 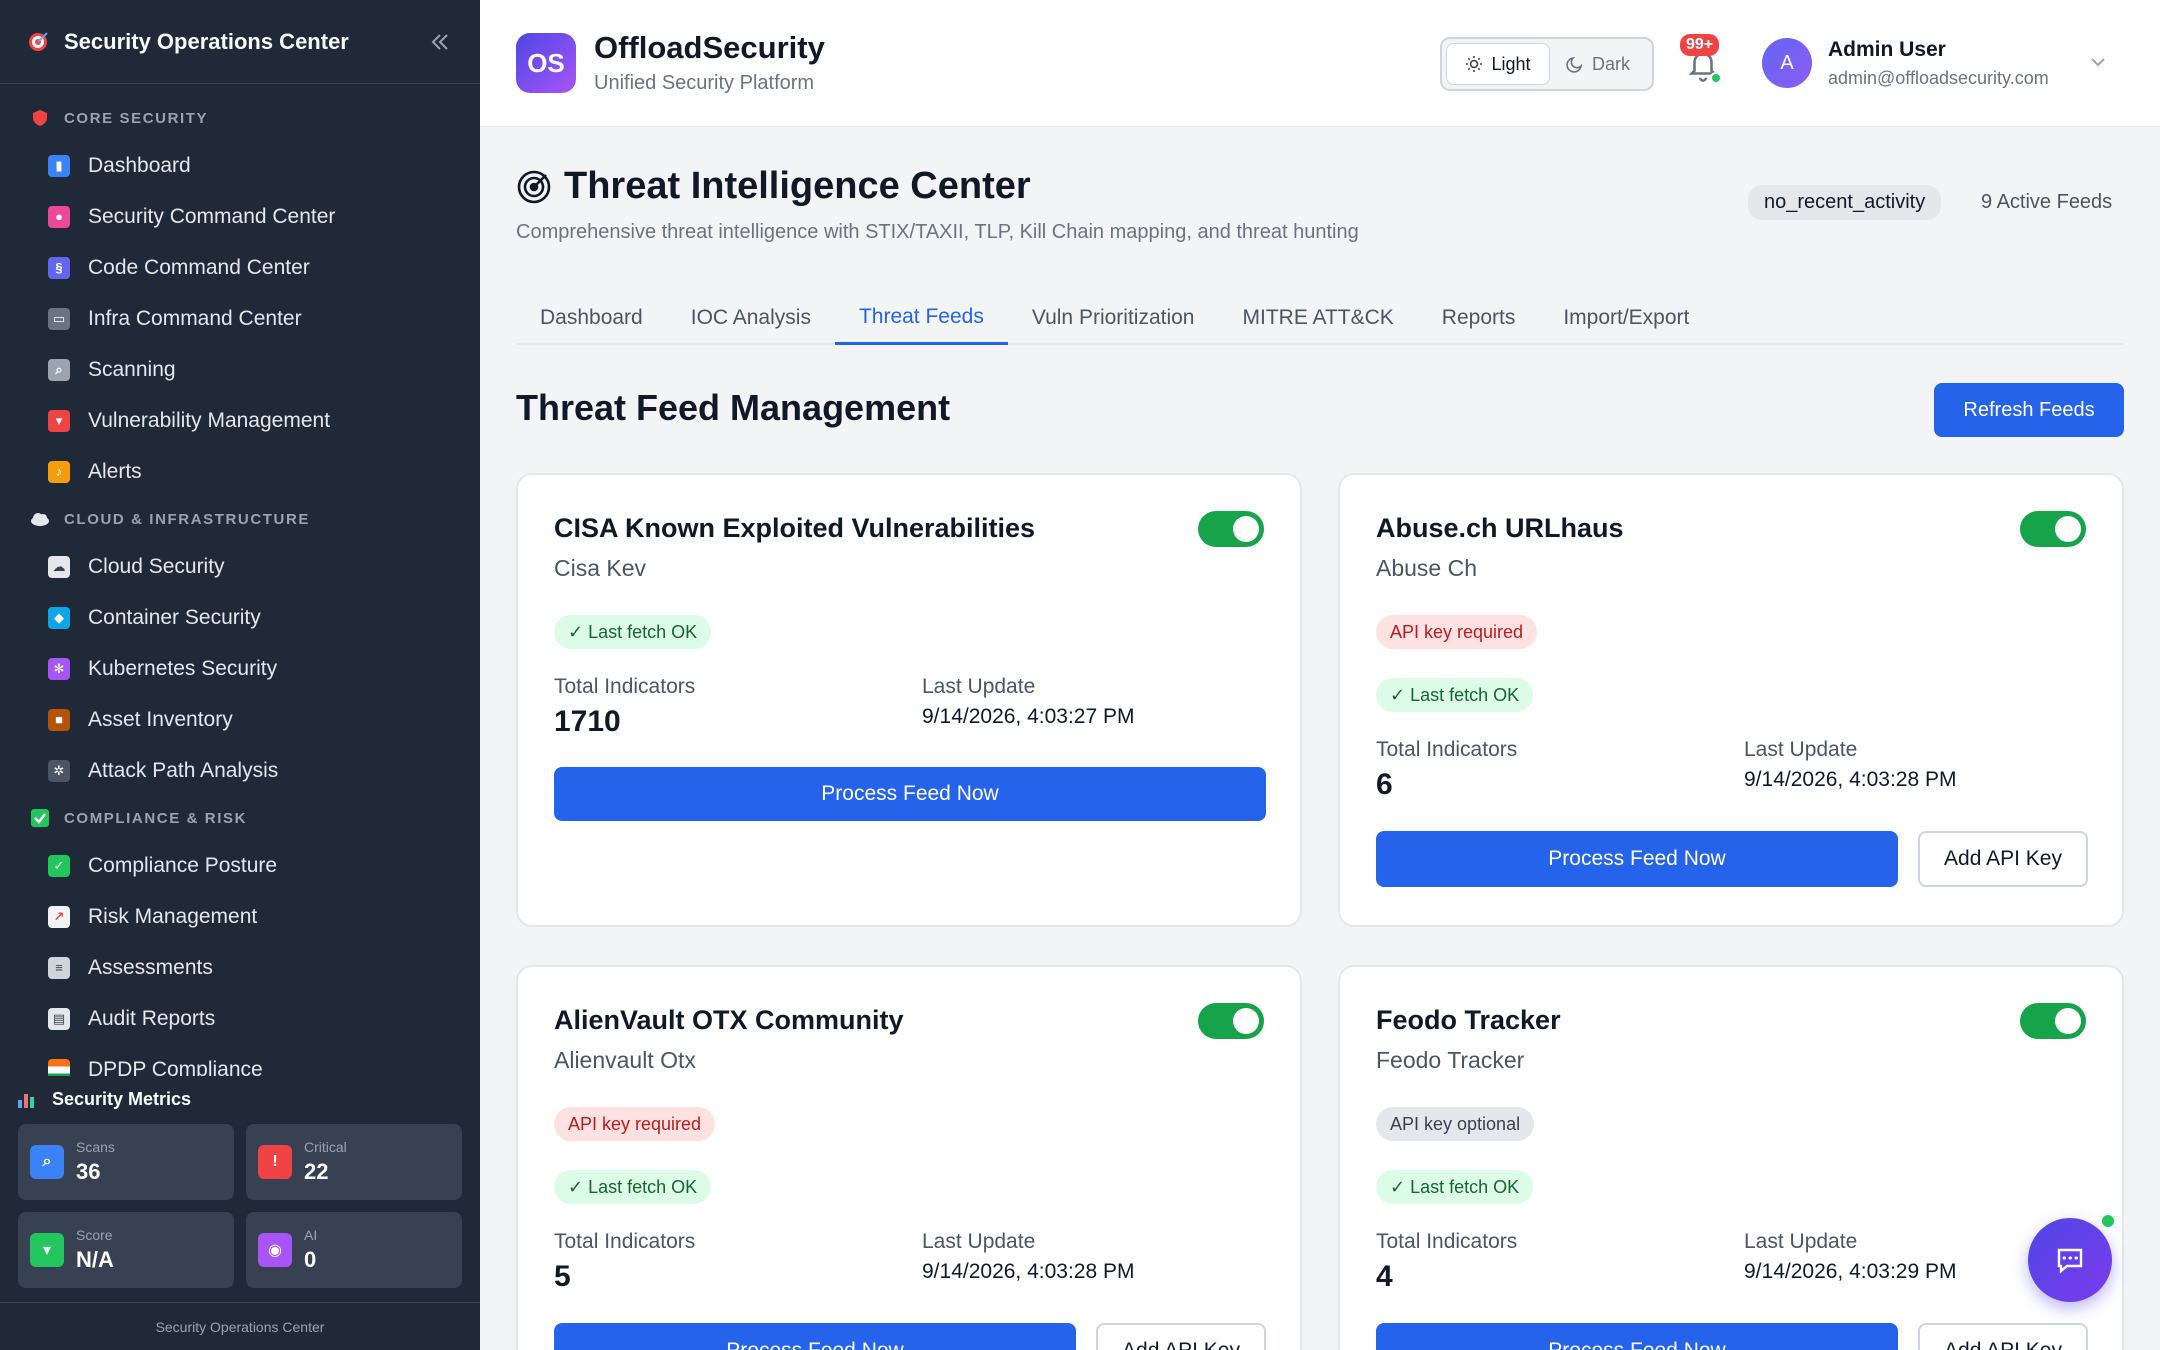 What do you see at coordinates (2070, 1260) in the screenshot?
I see `chat-button` at bounding box center [2070, 1260].